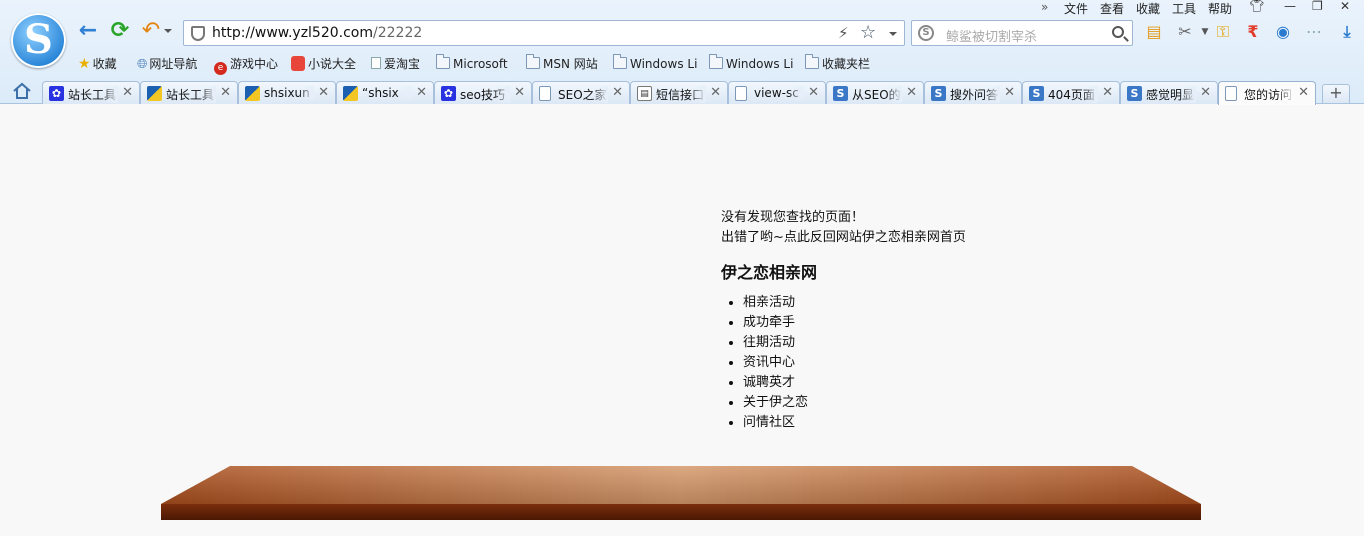  Describe the element at coordinates (287, 92) in the screenshot. I see `browser-tab: shsixun ✕` at that location.